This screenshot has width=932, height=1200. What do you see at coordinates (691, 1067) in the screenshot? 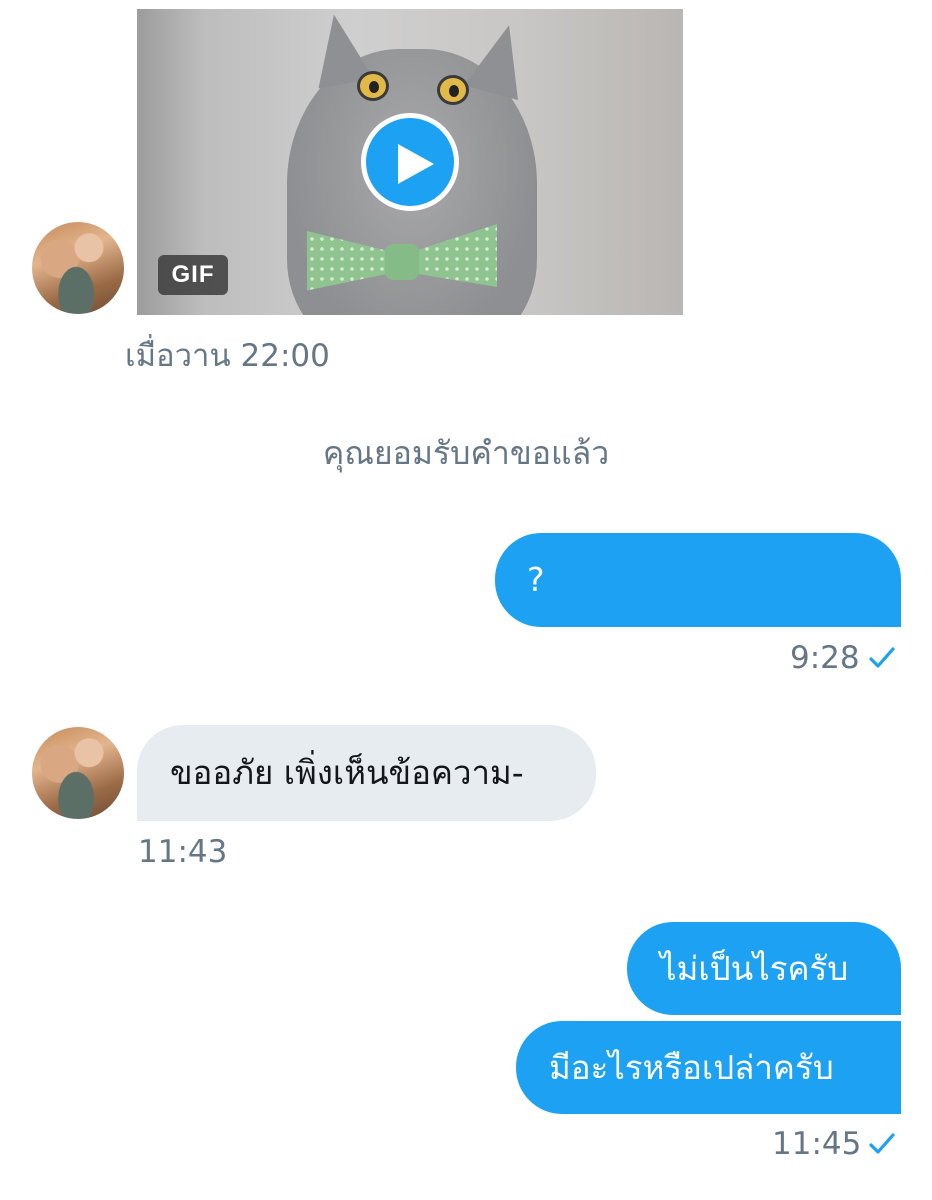
I see `message-text: มีอะไรหรือเปล่าครับ` at bounding box center [691, 1067].